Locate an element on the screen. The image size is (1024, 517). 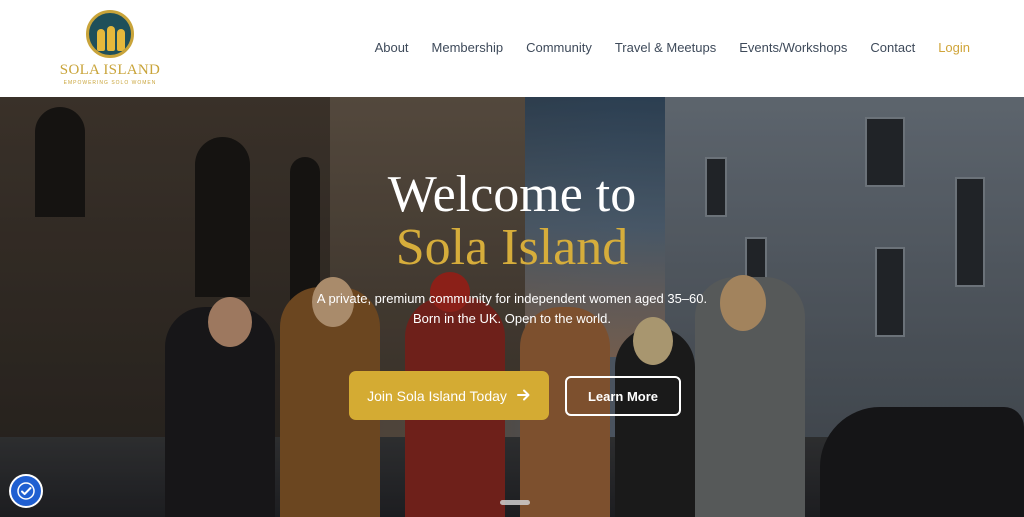
nav-about: About is located at coordinates (392, 47).